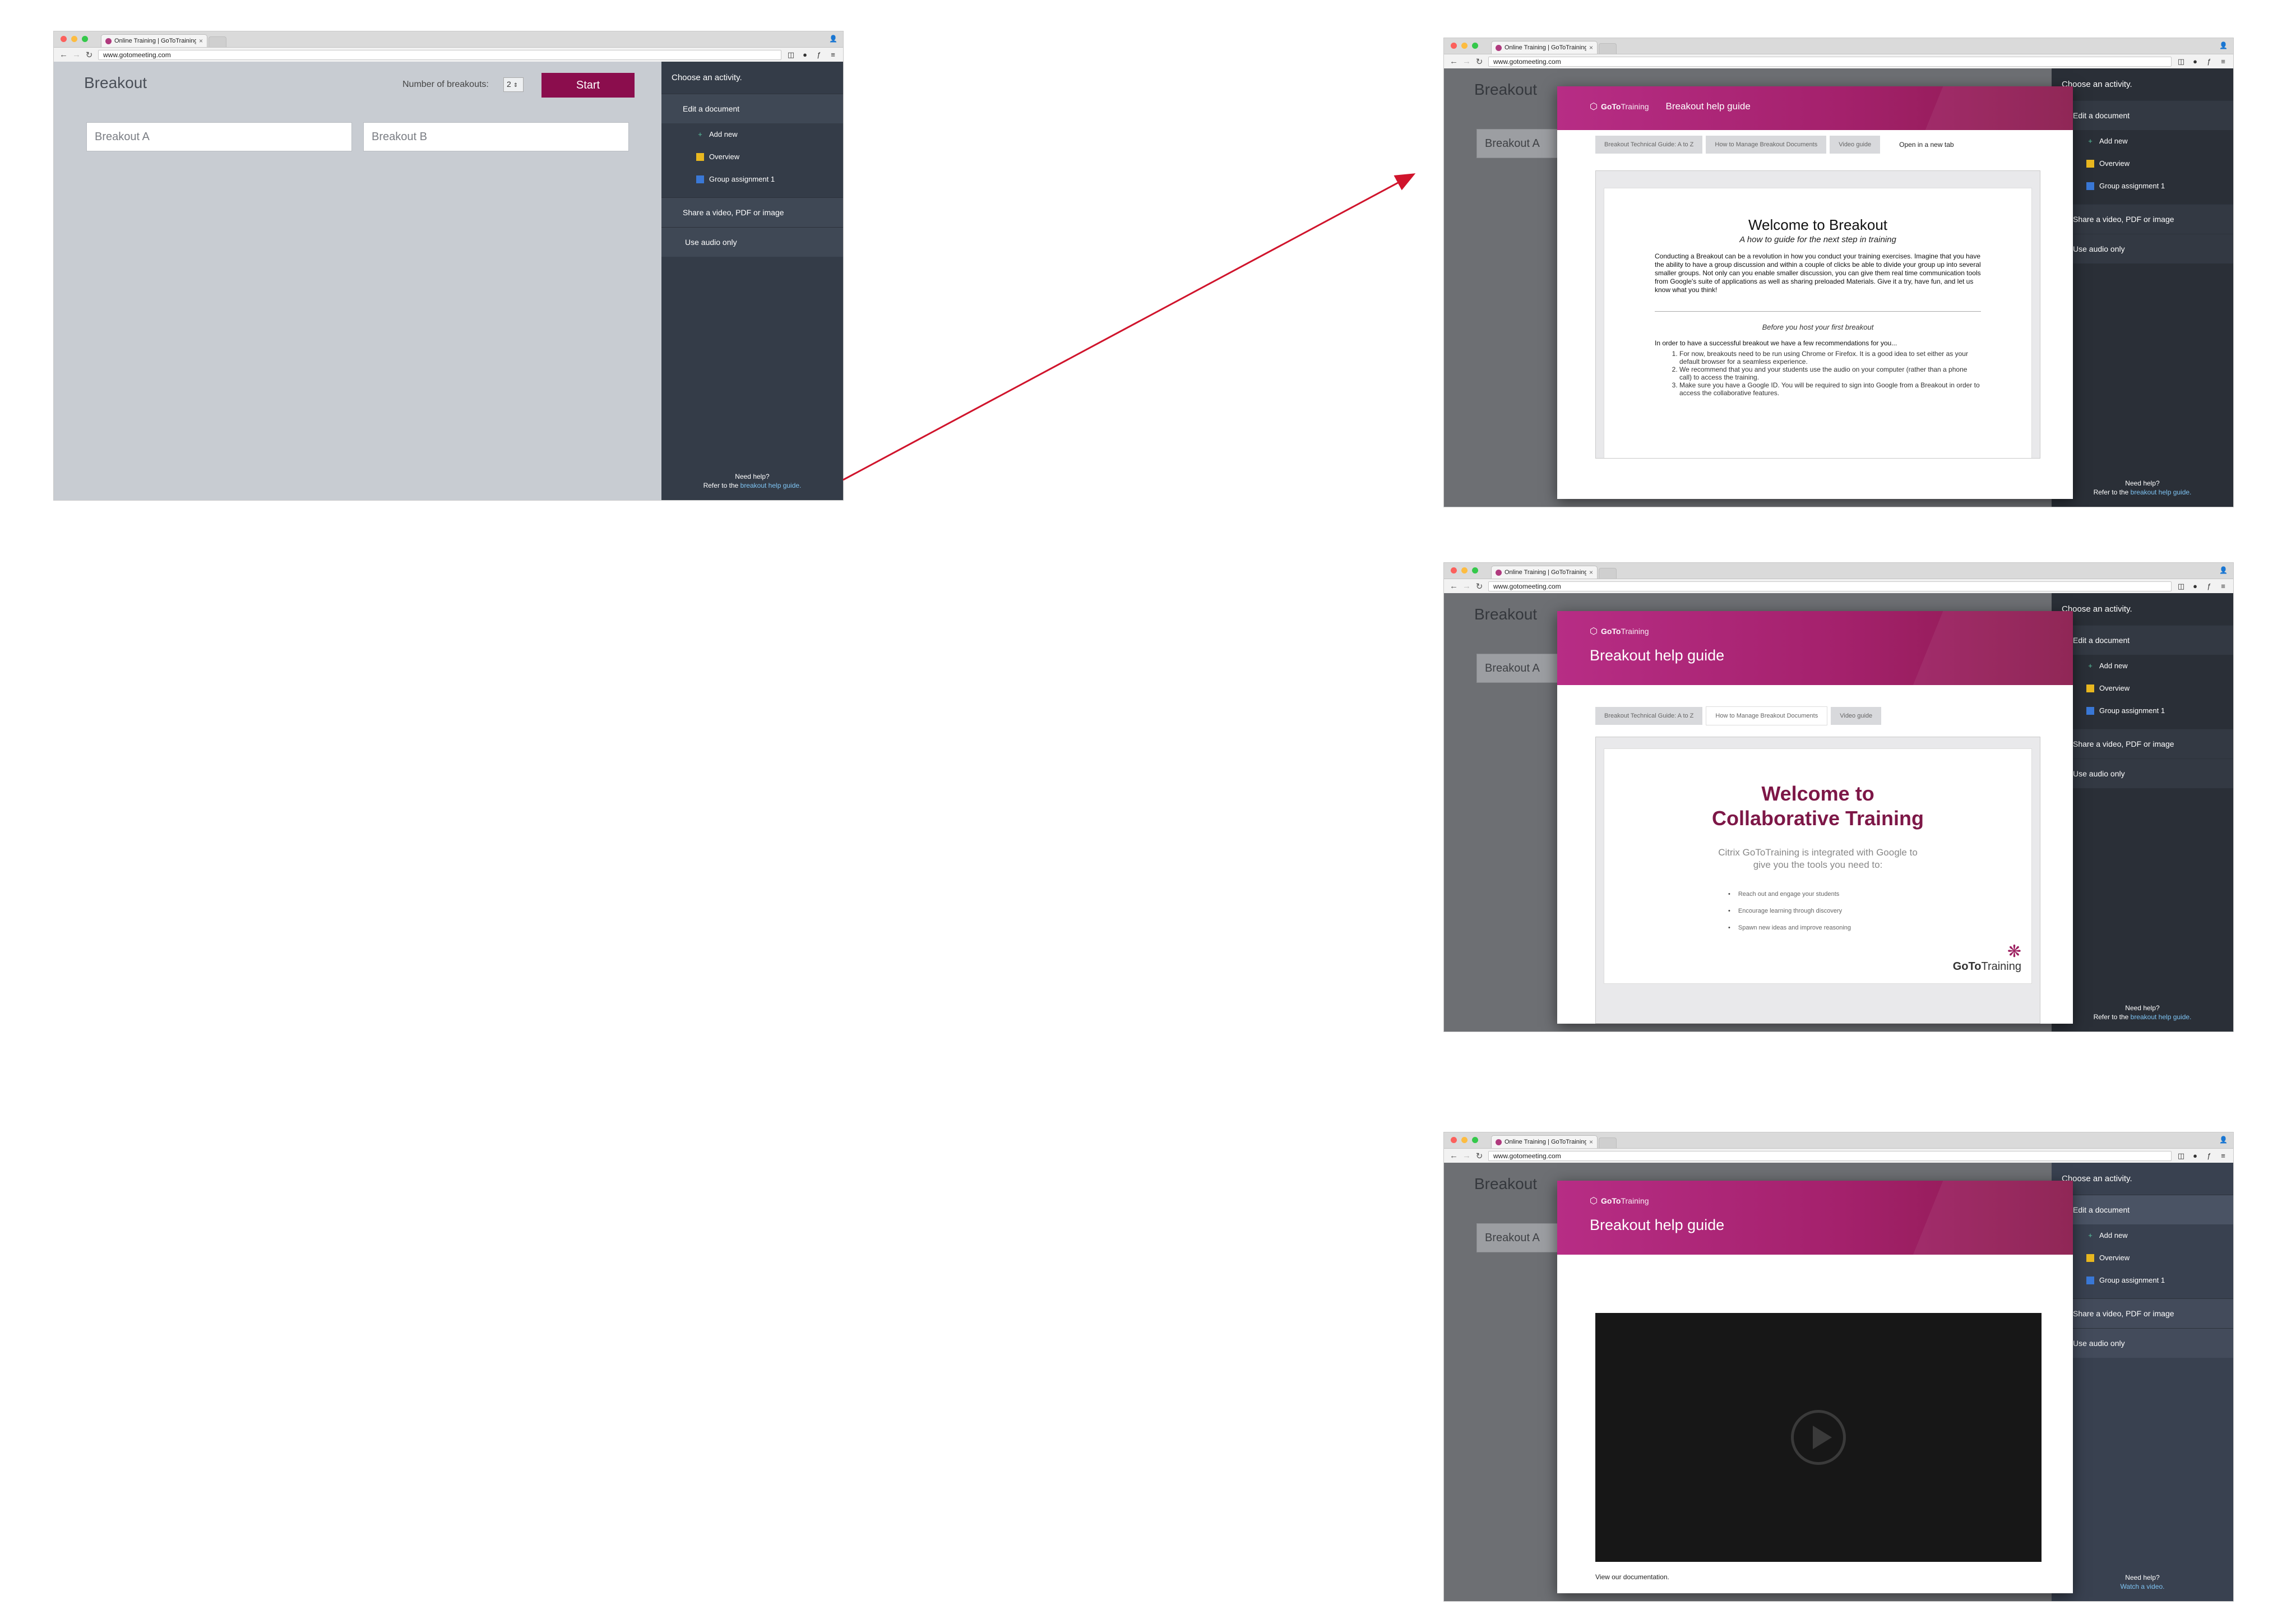 This screenshot has height=1614, width=2296. I want to click on sidebar-item-group-assignment: Group assignment 1, so click(752, 179).